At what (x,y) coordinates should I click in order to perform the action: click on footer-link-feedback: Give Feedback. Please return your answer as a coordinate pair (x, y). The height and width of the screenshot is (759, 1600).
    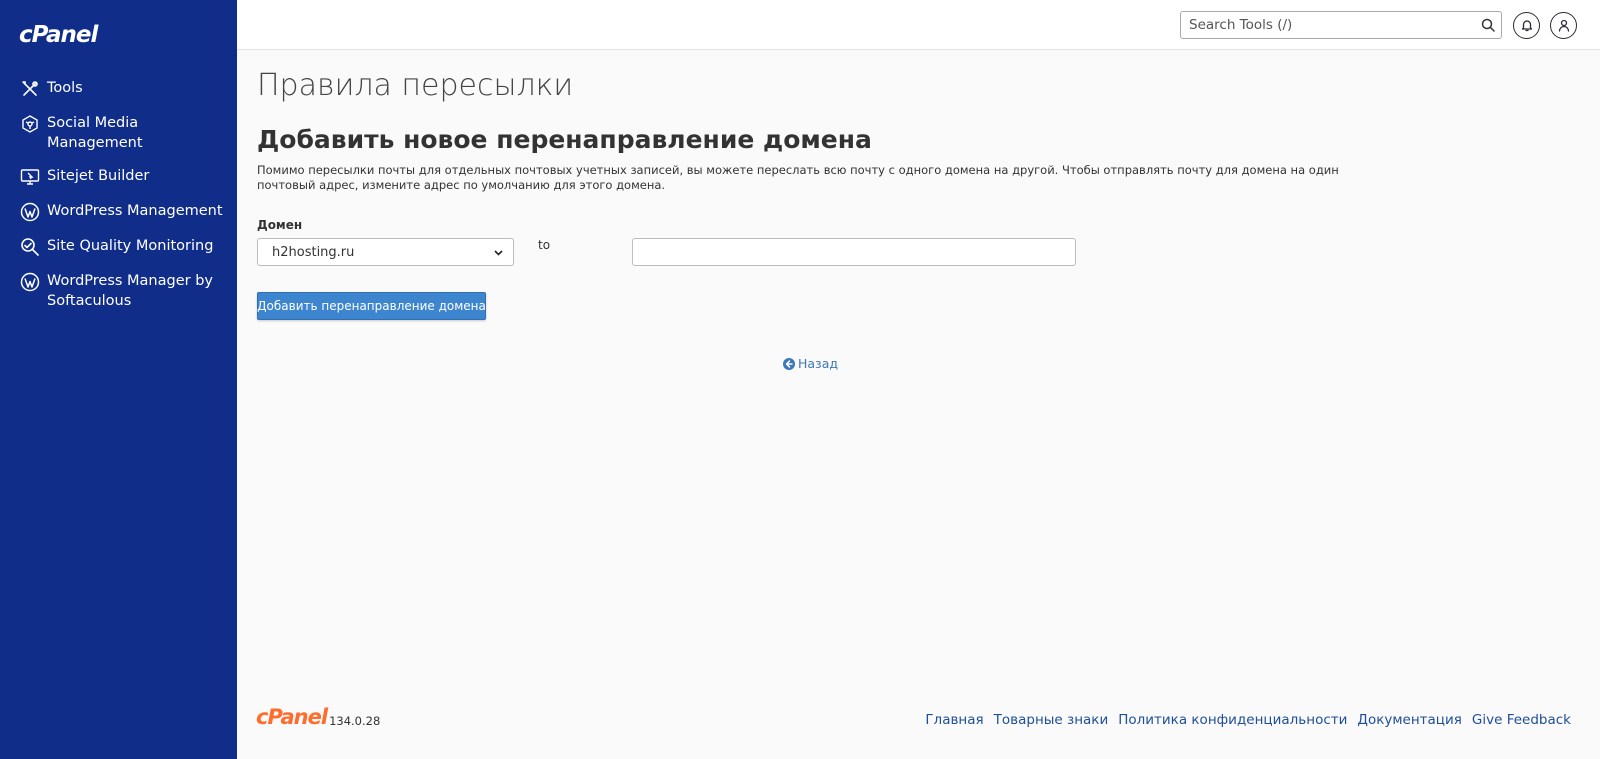
    Looking at the image, I should click on (1521, 720).